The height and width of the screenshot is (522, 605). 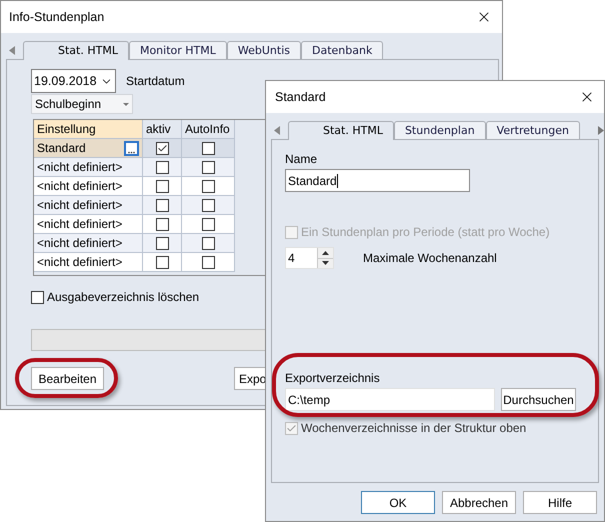 I want to click on caret-icon, so click(x=126, y=104).